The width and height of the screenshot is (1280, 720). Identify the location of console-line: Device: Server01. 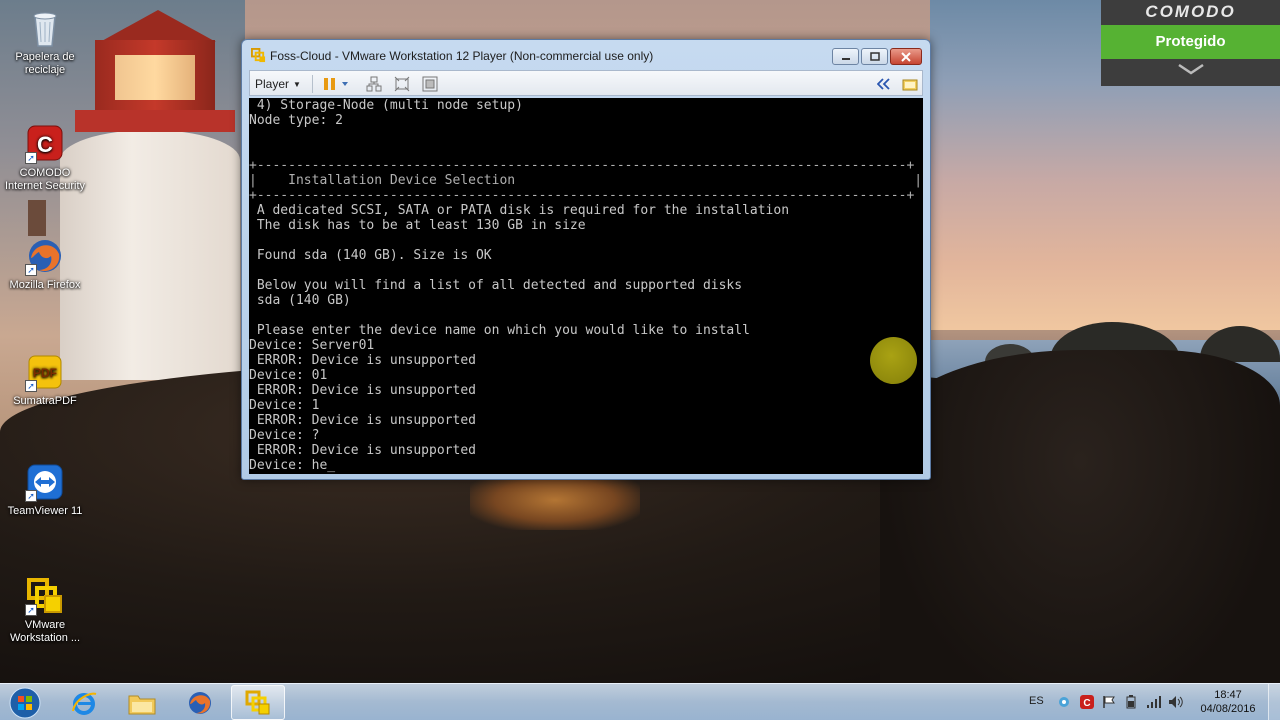
(312, 345).